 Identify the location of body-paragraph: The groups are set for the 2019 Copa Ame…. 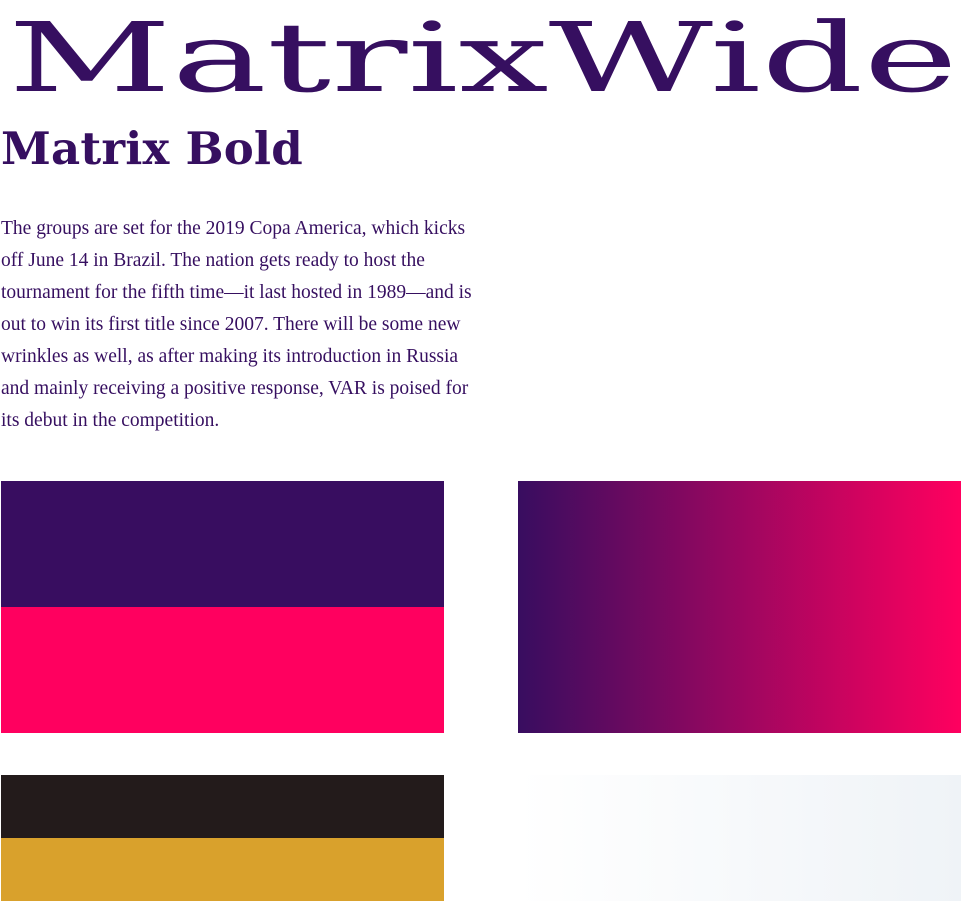
(236, 324).